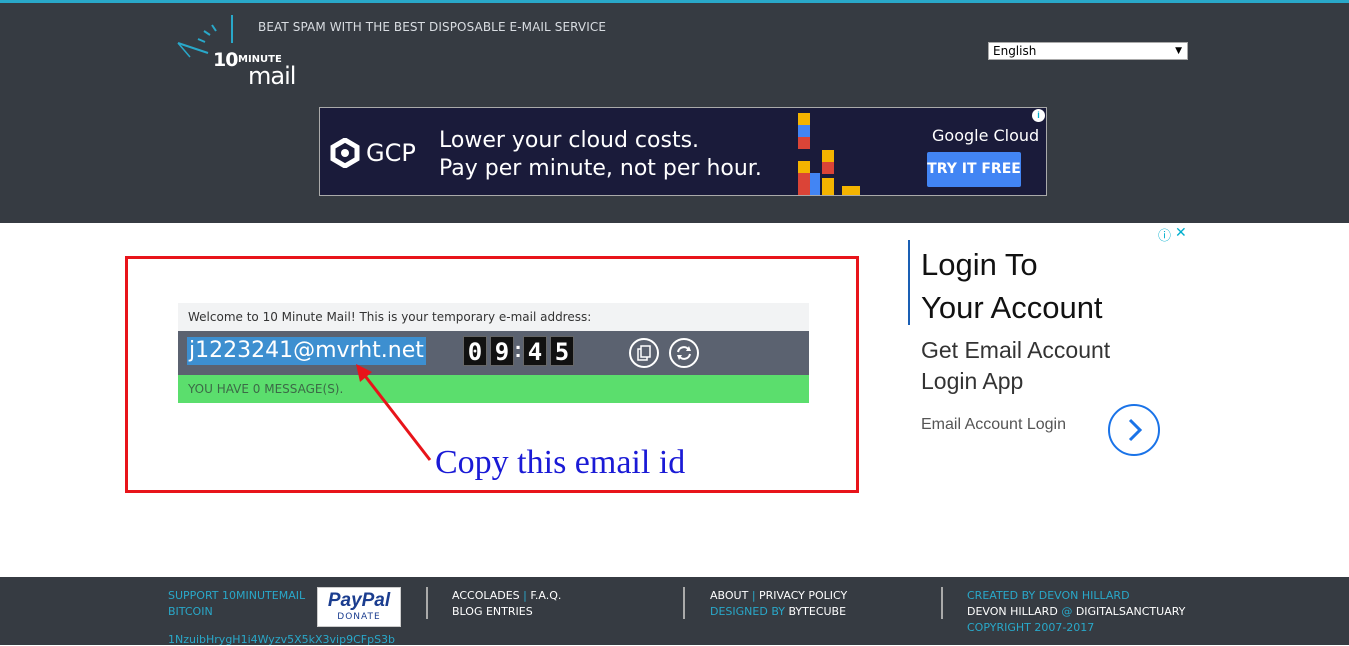 The width and height of the screenshot is (1349, 646). What do you see at coordinates (272, 76) in the screenshot?
I see `logo-mail: mail` at bounding box center [272, 76].